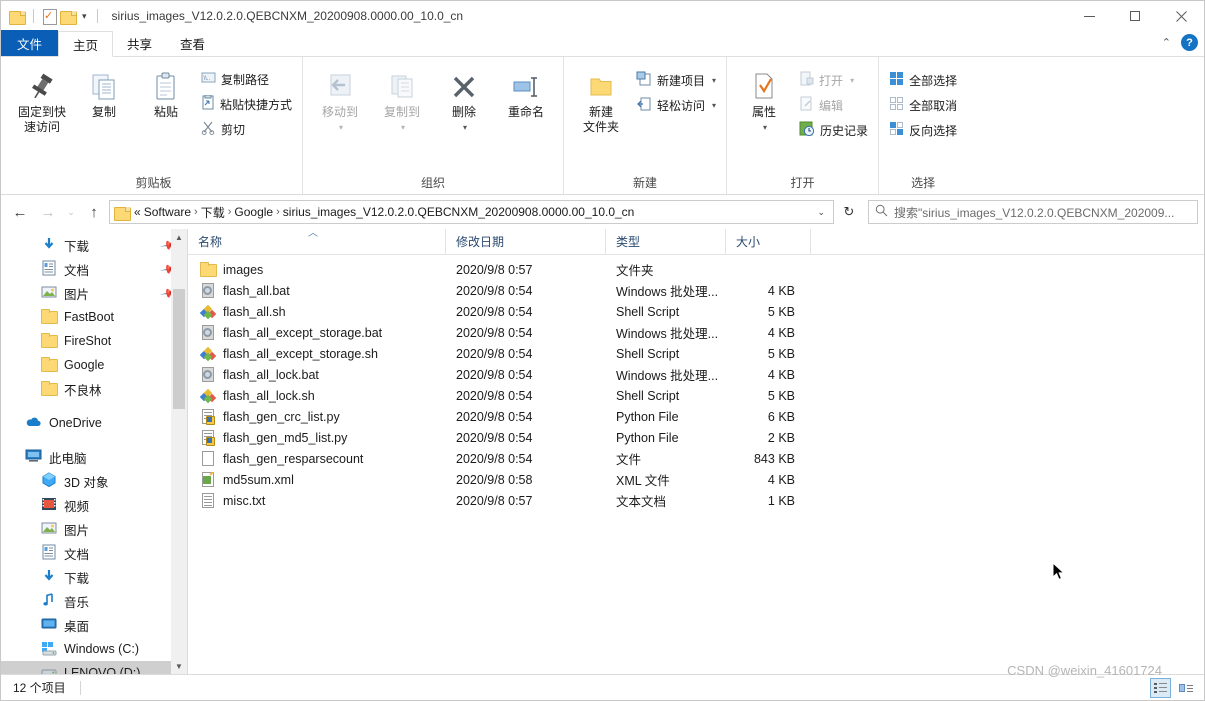 This screenshot has width=1205, height=701. I want to click on delete-button: 删除 ▾, so click(464, 100).